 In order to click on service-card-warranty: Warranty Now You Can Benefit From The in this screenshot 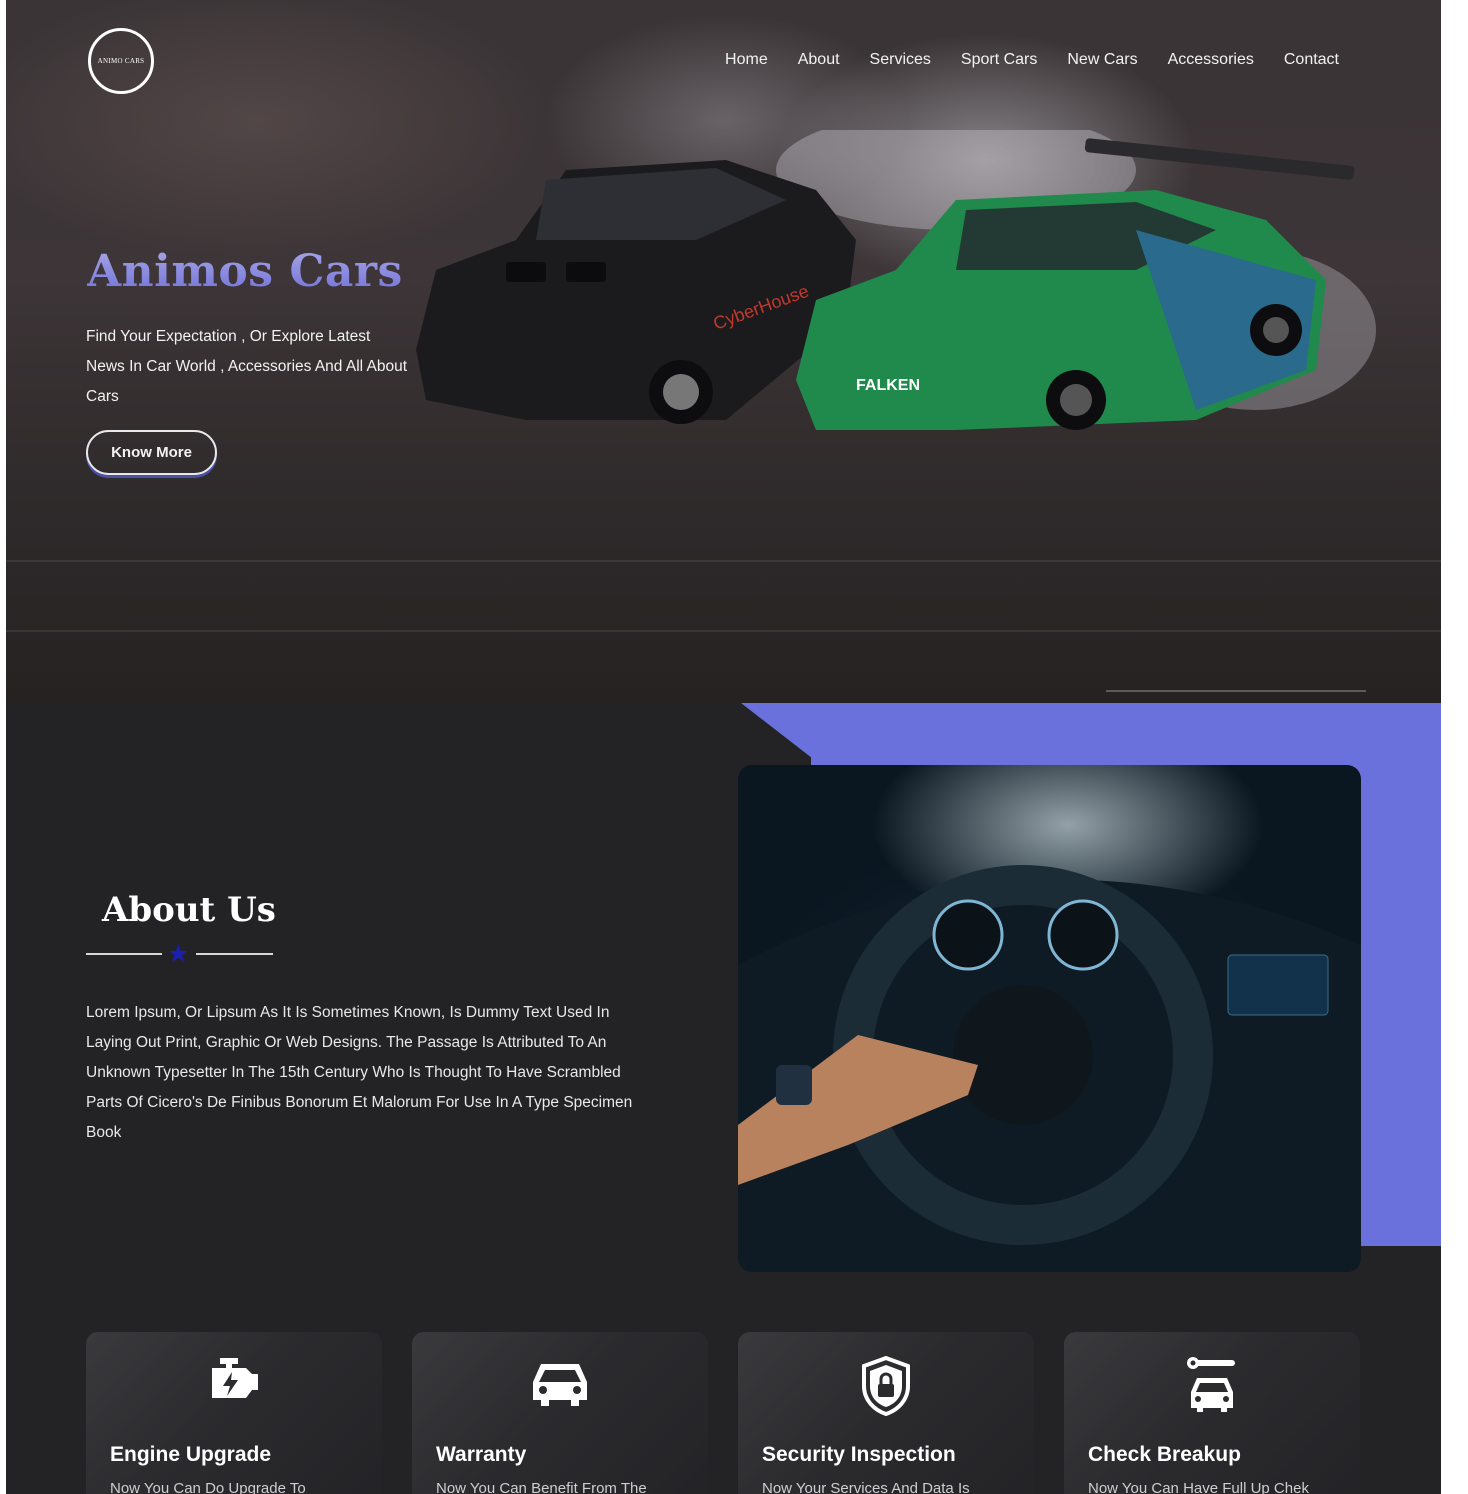, I will do `click(560, 1413)`.